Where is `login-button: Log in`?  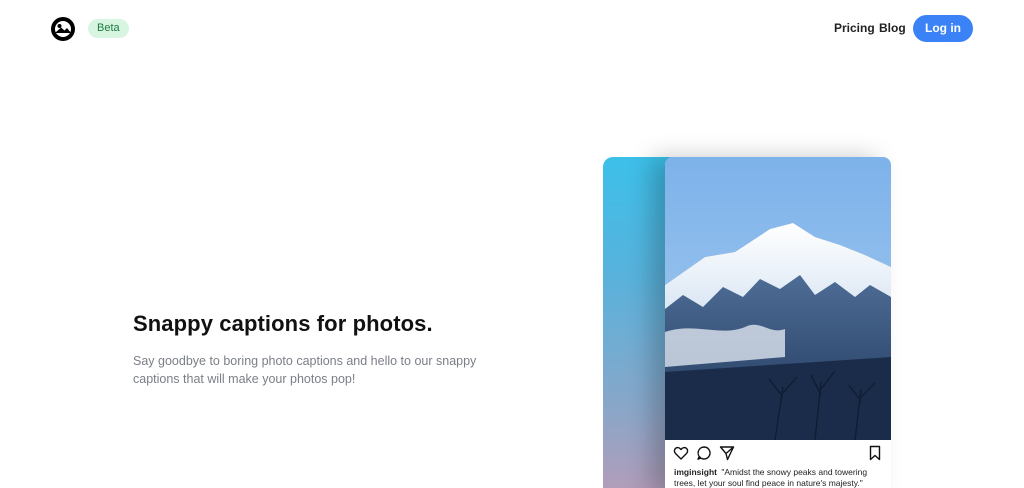 login-button: Log in is located at coordinates (943, 28).